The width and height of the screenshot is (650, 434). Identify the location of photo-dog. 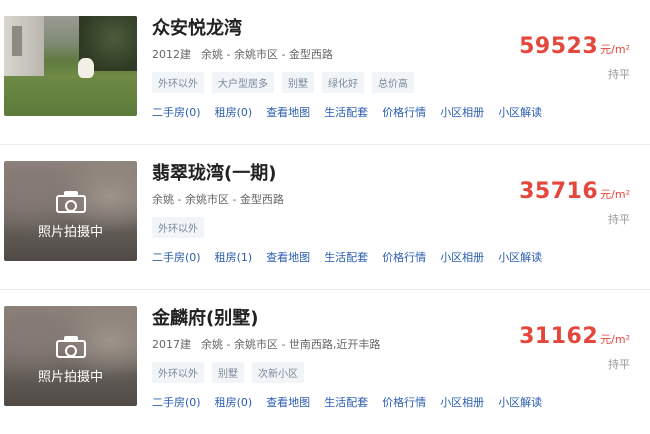
(86, 68).